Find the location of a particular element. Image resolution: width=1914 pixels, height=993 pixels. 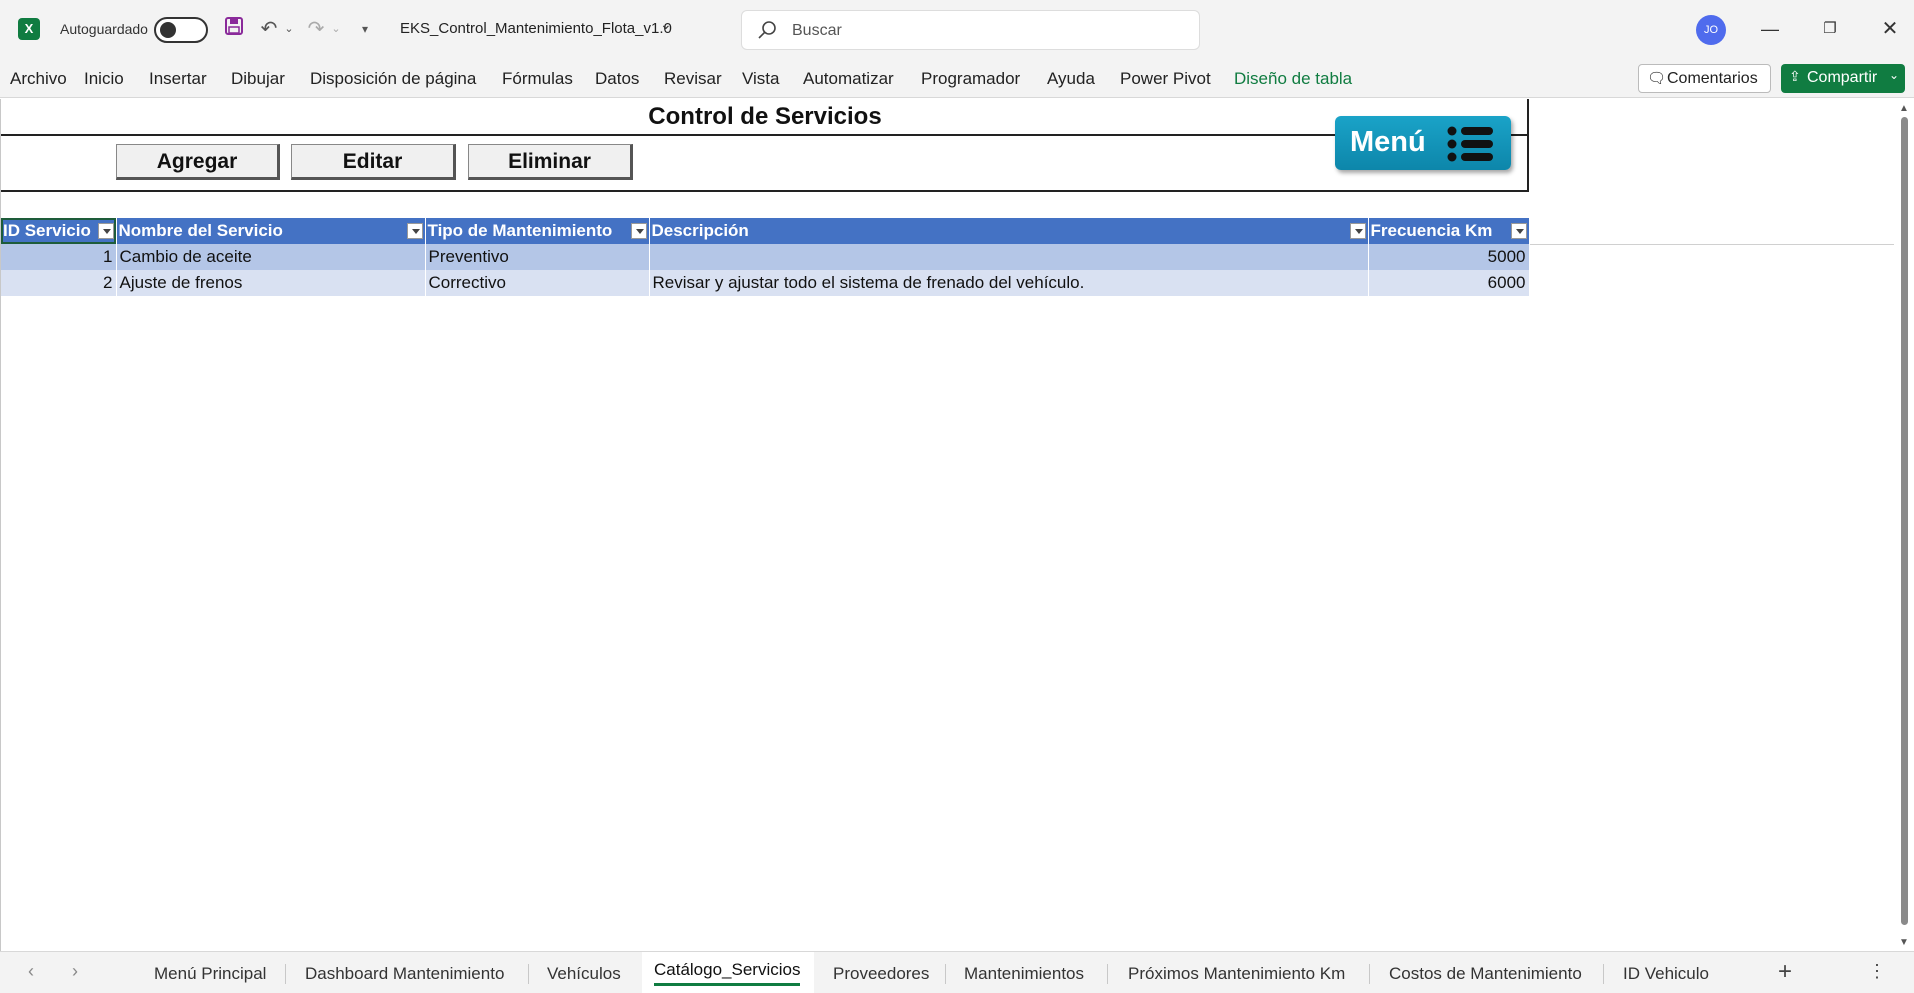

sheet-tab-proveedores: Proveedores is located at coordinates (881, 974).